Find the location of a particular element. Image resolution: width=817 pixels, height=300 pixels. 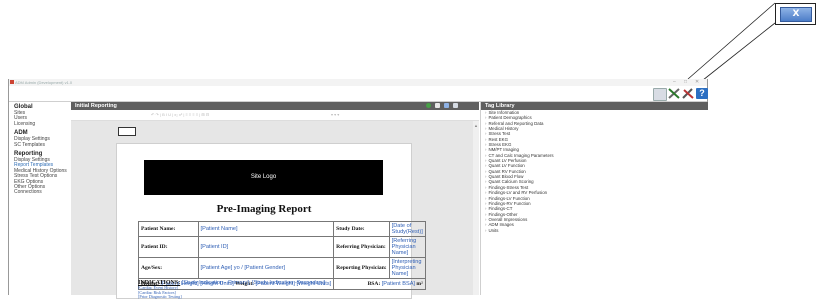

tag-item-label: Patient Demographics is located at coordinates (510, 118).